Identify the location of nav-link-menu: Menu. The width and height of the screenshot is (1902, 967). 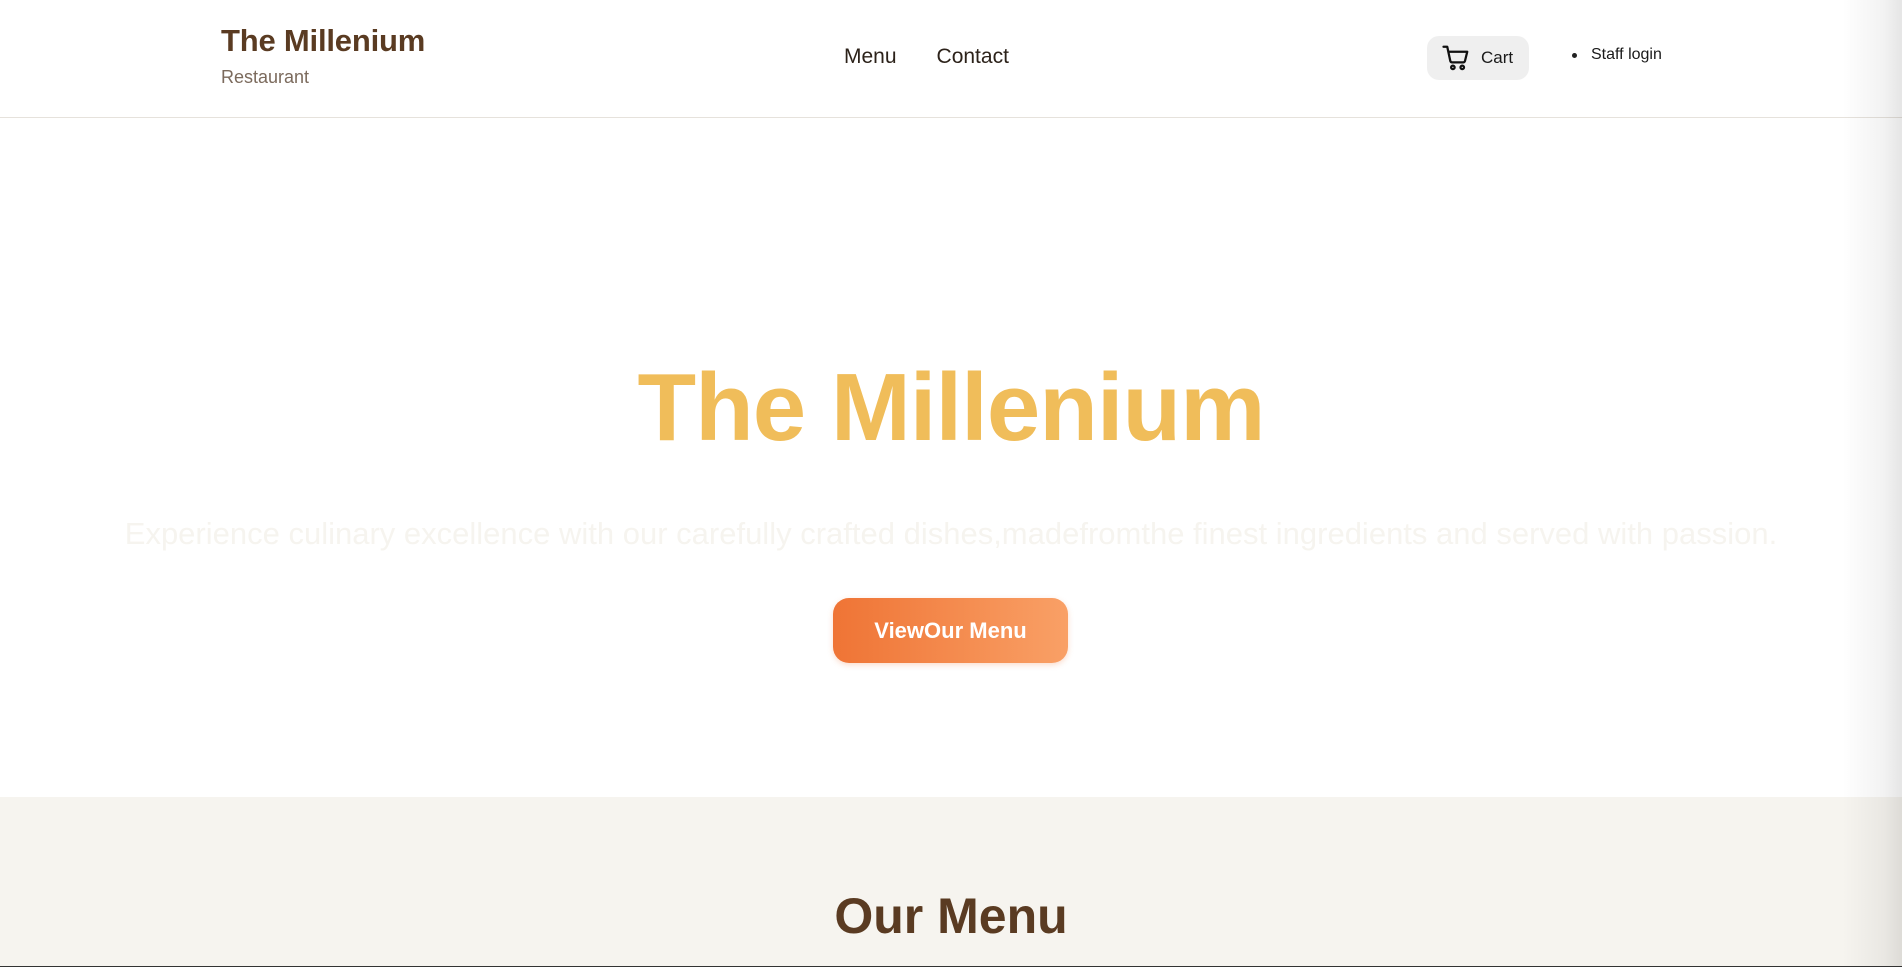
(870, 57).